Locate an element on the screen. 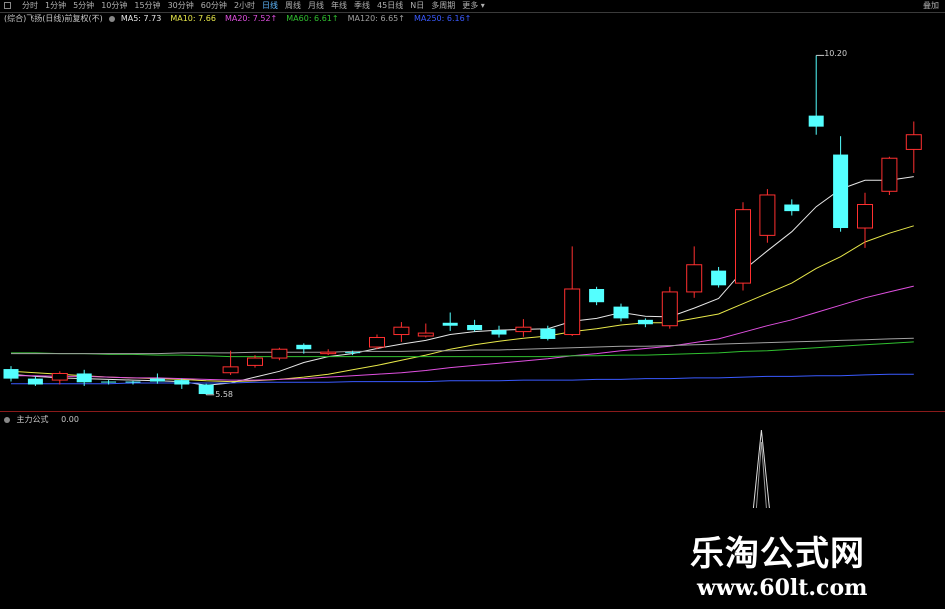  ma-line-ma60 is located at coordinates (462, 349).